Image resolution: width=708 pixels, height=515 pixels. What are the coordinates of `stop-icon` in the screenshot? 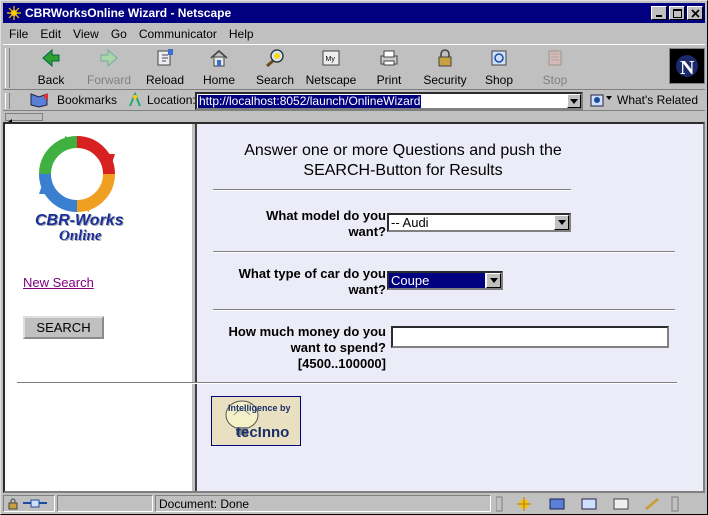 It's located at (555, 58).